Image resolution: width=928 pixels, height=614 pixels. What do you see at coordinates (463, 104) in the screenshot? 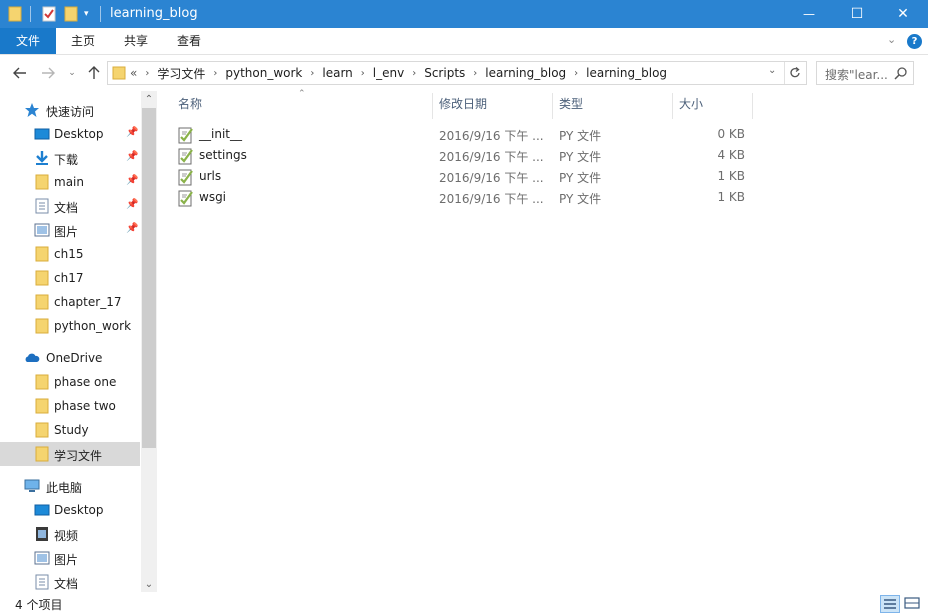
I see `column-header-date: 修改日期` at bounding box center [463, 104].